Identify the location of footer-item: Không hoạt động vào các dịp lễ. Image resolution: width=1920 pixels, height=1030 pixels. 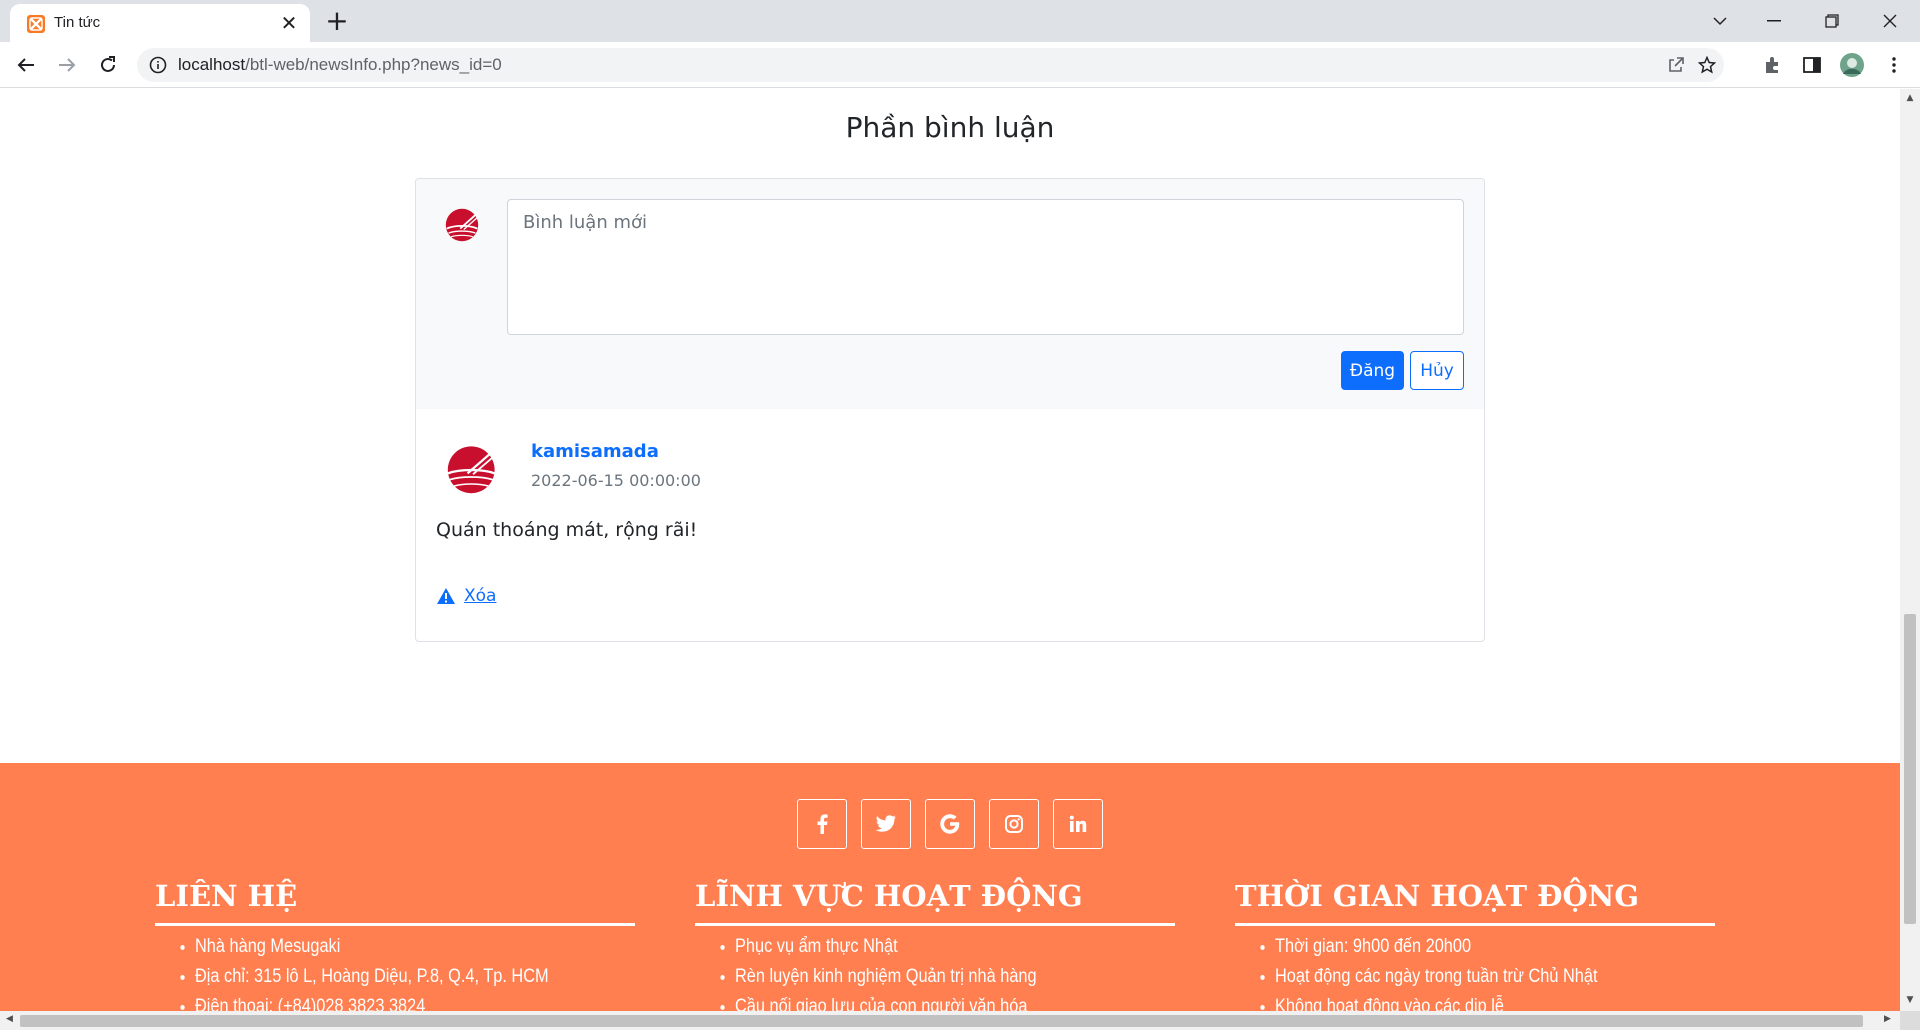
(1464, 1001).